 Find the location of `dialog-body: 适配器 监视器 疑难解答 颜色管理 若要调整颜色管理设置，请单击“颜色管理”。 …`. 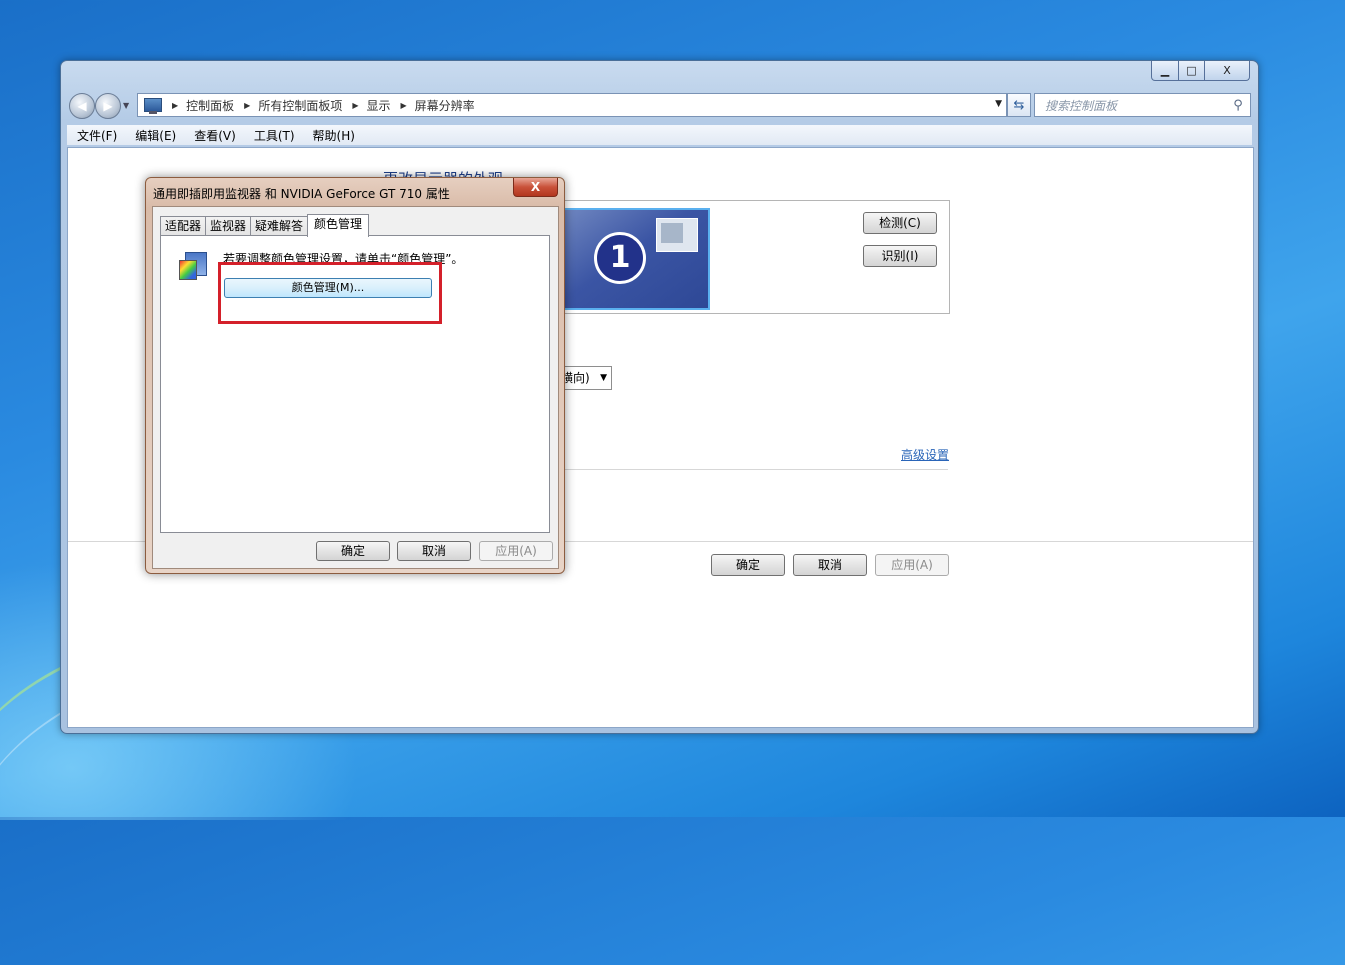

dialog-body: 适配器 监视器 疑难解答 颜色管理 若要调整颜色管理设置，请单击“颜色管理”。 … is located at coordinates (355, 387).